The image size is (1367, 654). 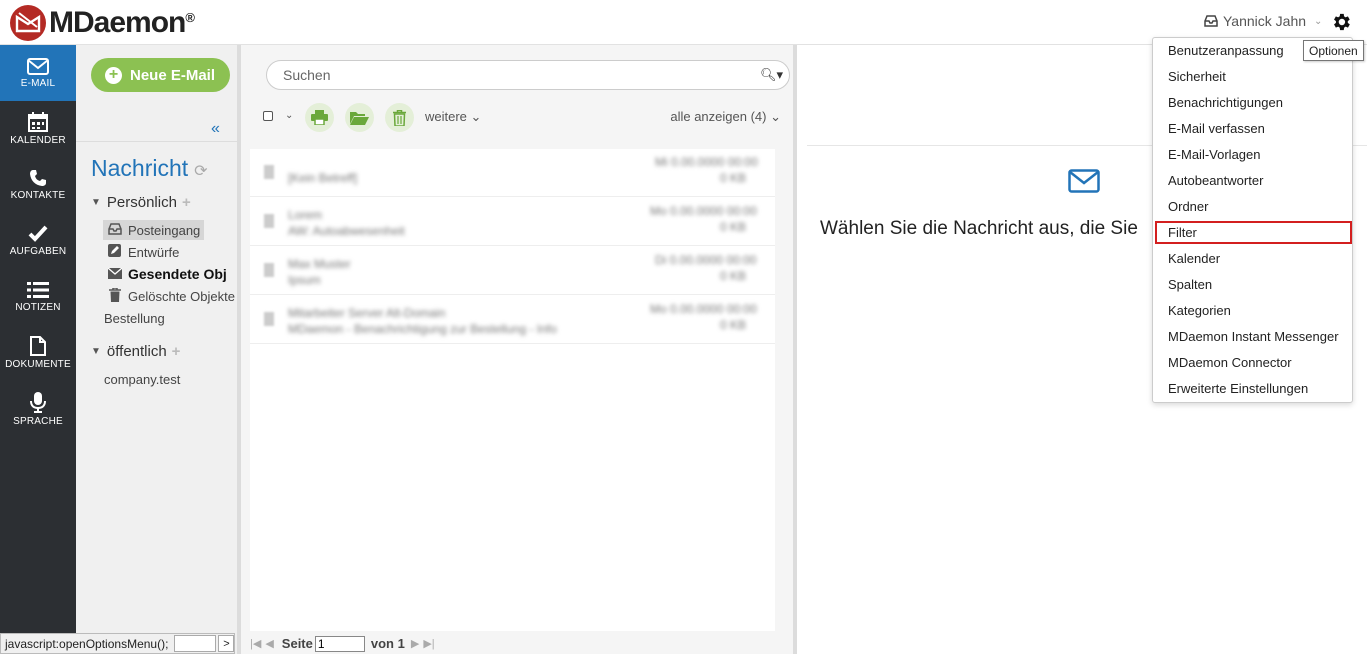 I want to click on logo-text: MDaemon, so click(x=117, y=22).